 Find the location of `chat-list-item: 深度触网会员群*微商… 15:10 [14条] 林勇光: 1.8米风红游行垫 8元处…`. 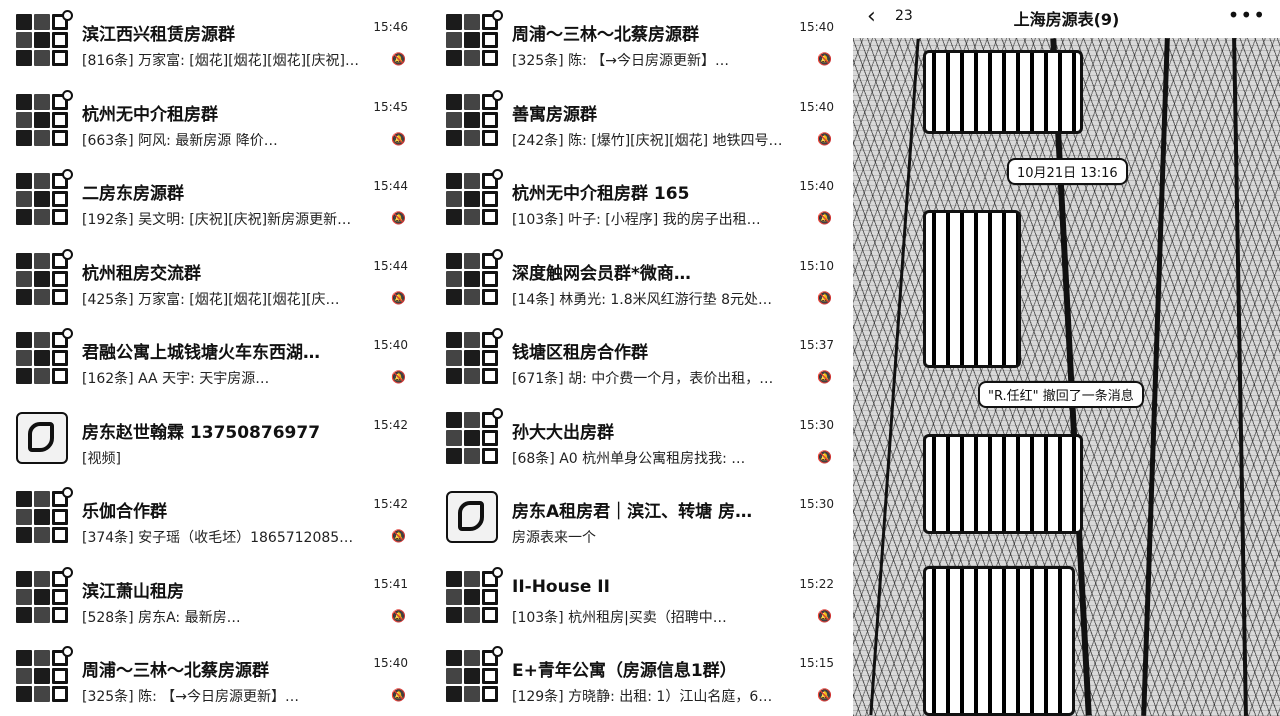

chat-list-item: 深度触网会员群*微商… 15:10 [14条] 林勇光: 1.8米风红游行垫 8元处… is located at coordinates (638, 279).